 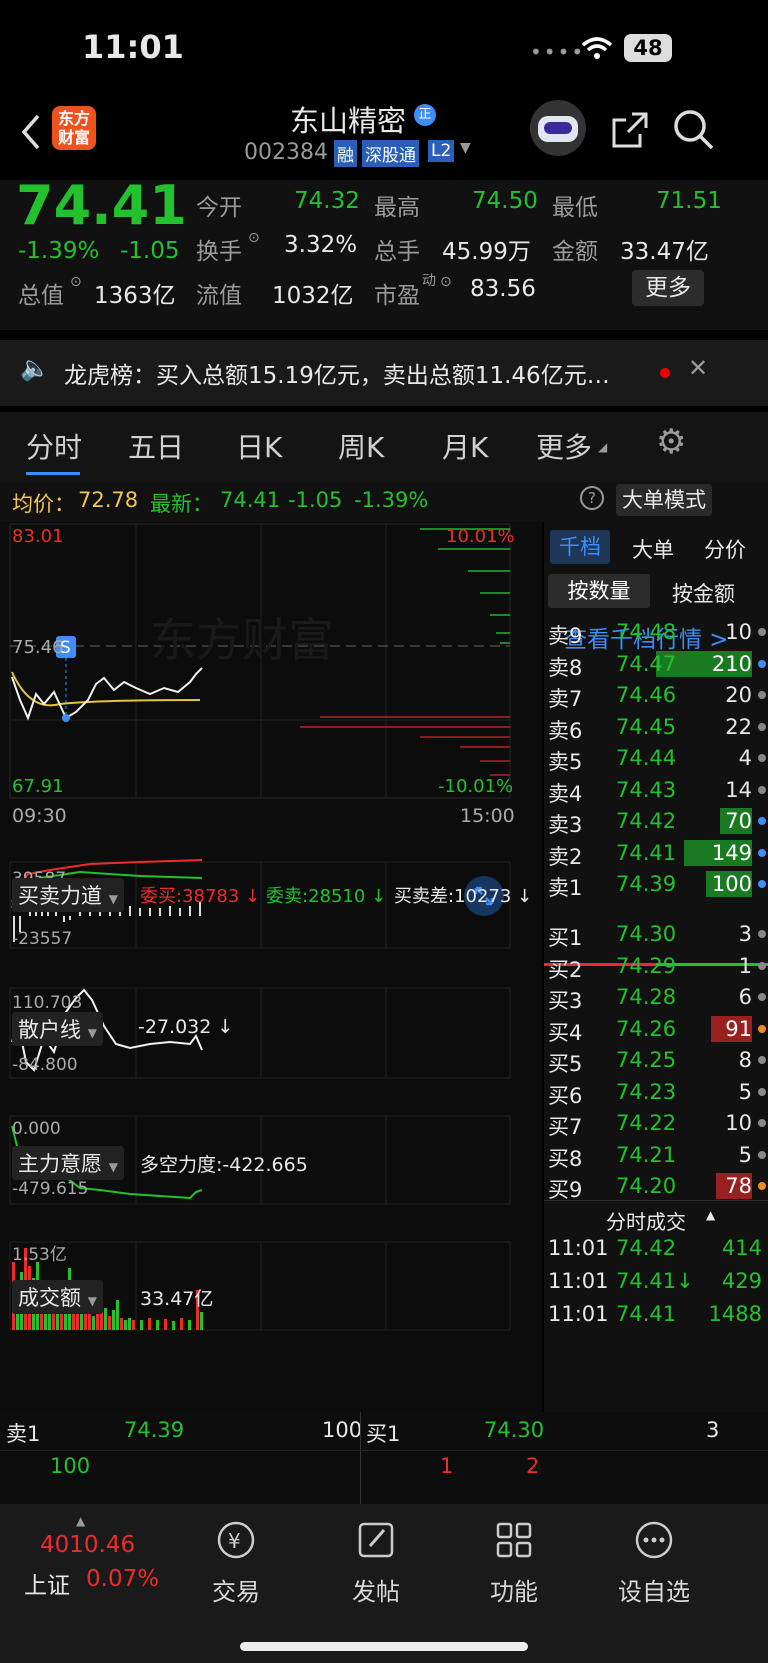 What do you see at coordinates (181, 504) in the screenshot?
I see `last-label: 最新：` at bounding box center [181, 504].